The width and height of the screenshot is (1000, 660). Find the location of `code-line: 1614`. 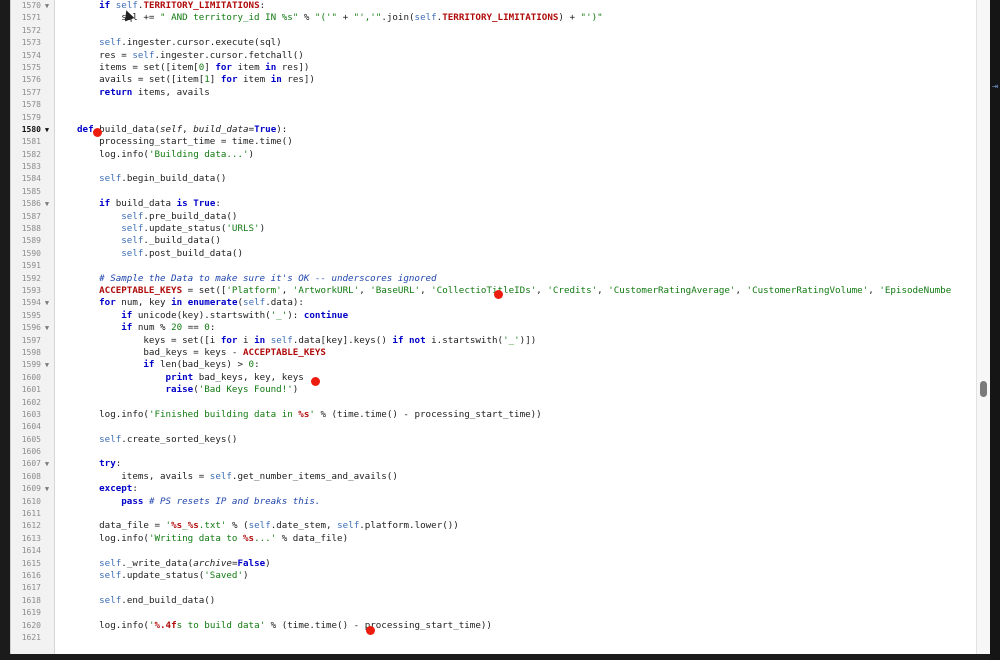

code-line: 1614 is located at coordinates (494, 551).